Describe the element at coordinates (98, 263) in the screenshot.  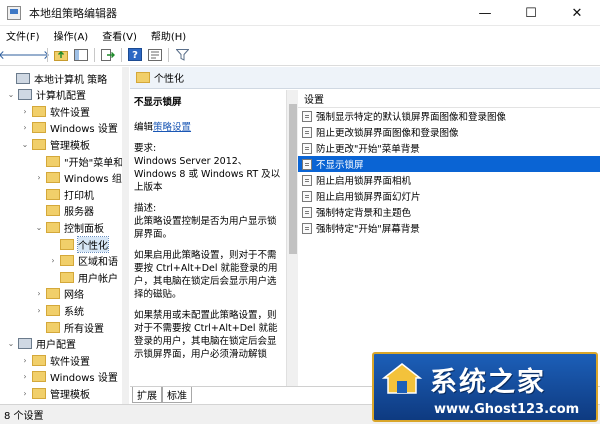
I see `tree-item-label: 区域和语` at that location.